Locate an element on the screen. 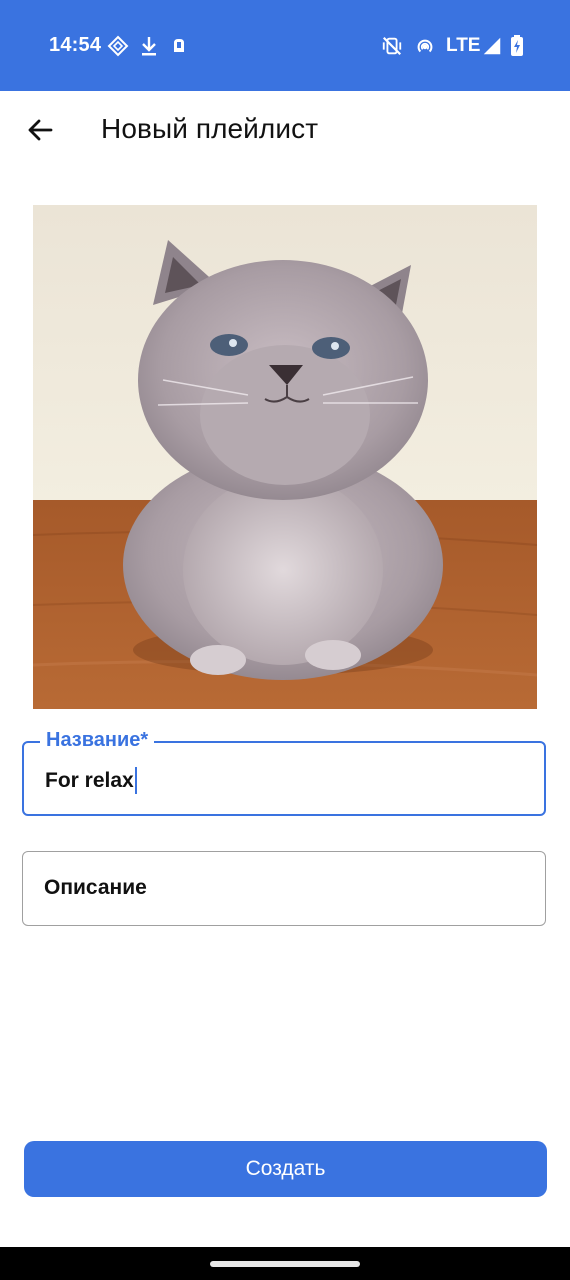 Image resolution: width=570 pixels, height=1280 pixels. playlist-description-placeholder: Описание is located at coordinates (95, 887).